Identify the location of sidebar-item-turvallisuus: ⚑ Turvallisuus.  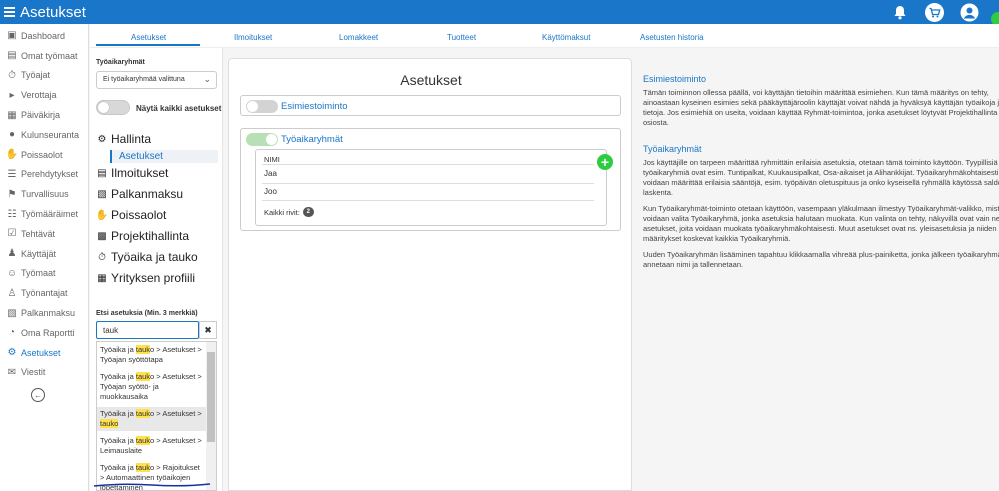
(44, 194).